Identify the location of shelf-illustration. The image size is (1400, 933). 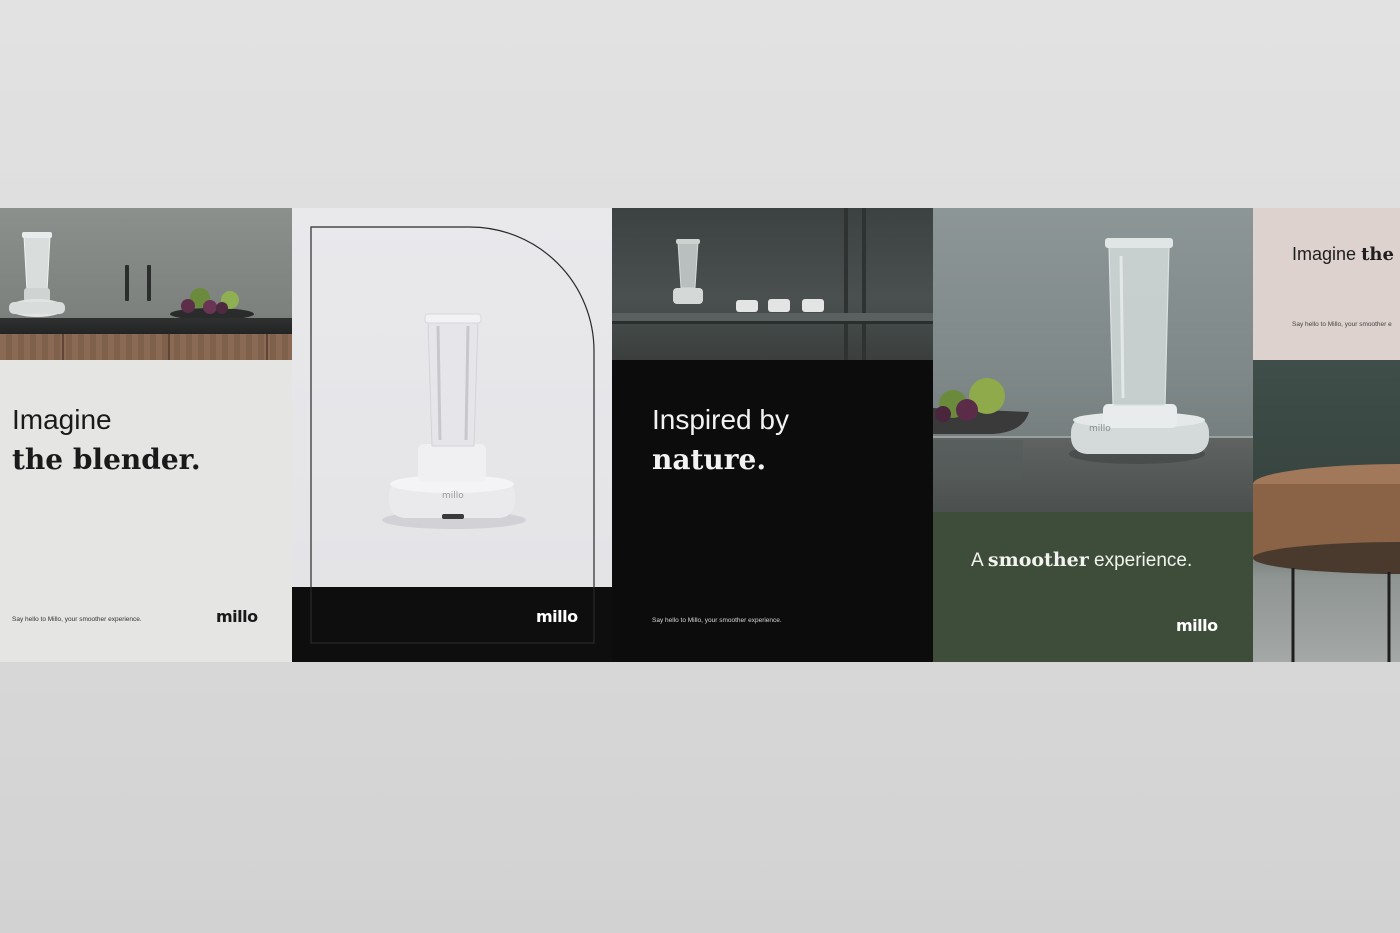
(772, 284).